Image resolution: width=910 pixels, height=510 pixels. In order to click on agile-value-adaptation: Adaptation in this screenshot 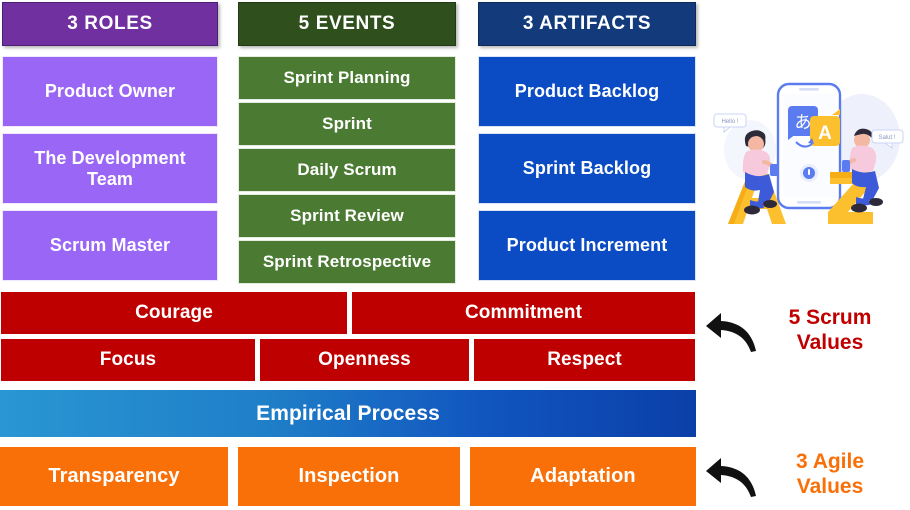, I will do `click(583, 476)`.